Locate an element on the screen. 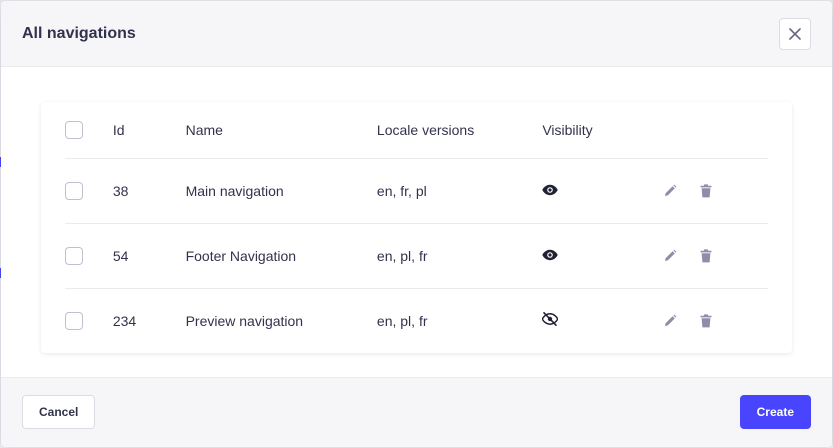 This screenshot has width=833, height=448. row-name: Footer Navigation is located at coordinates (281, 255).